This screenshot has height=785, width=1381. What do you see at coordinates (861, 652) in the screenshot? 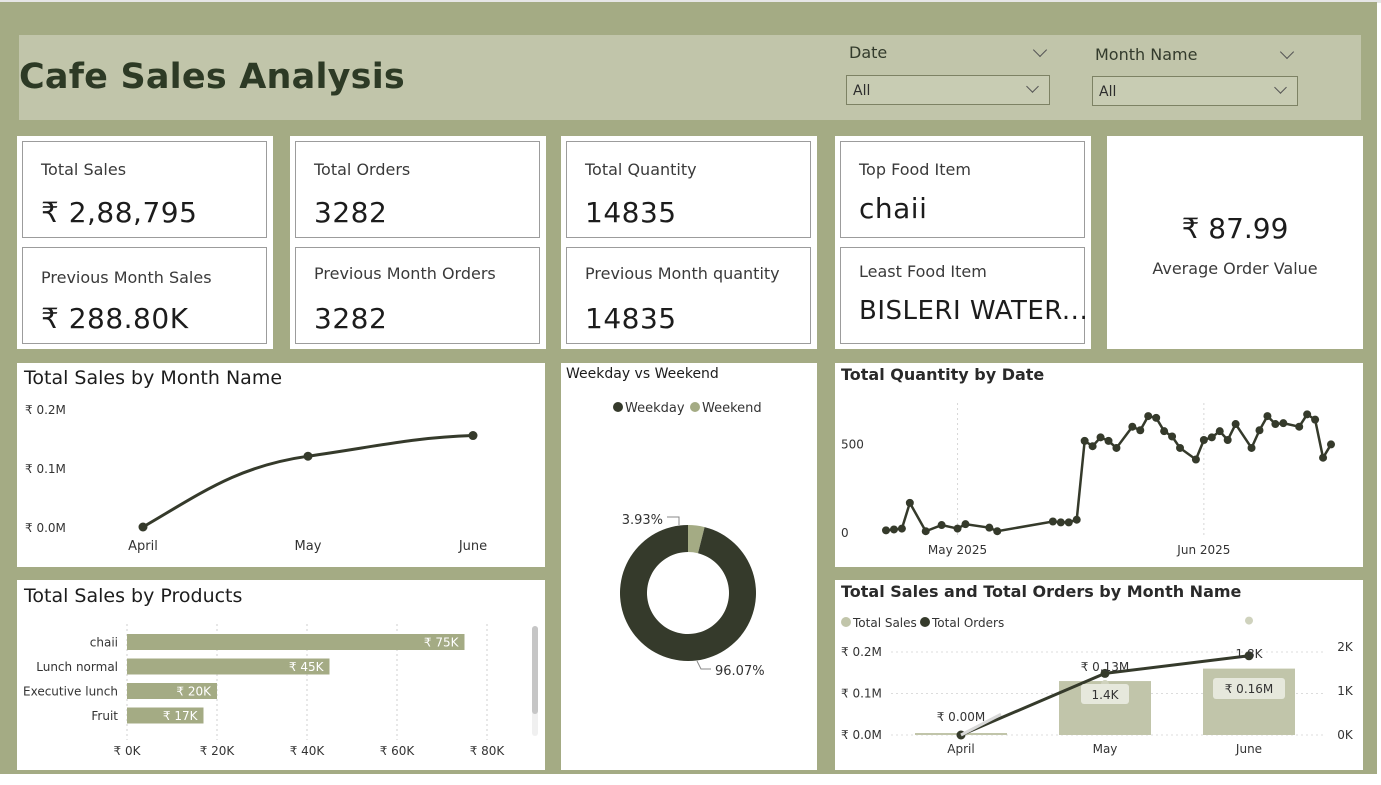
I see `y-tick-label-left: ₹ 0.2M` at bounding box center [861, 652].